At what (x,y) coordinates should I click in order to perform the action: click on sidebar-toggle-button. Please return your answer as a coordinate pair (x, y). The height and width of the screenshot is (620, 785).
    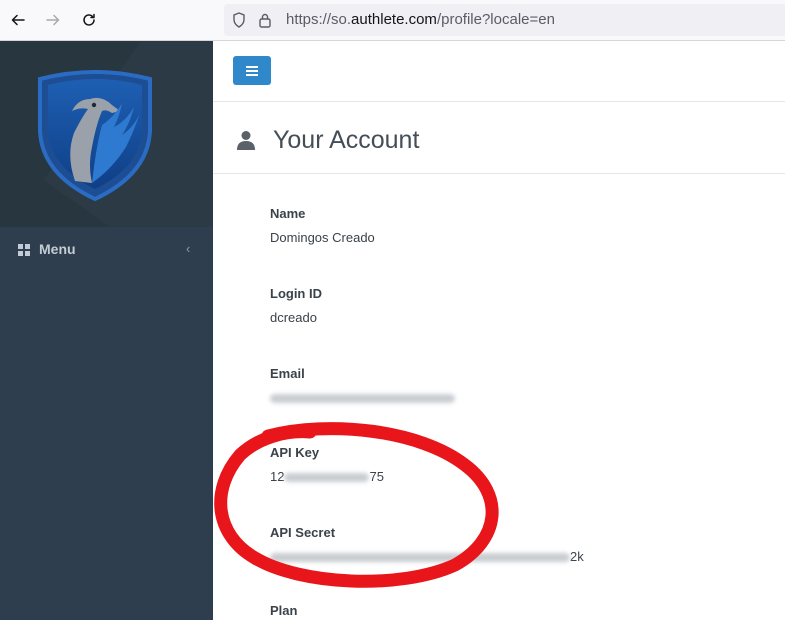
    Looking at the image, I should click on (252, 70).